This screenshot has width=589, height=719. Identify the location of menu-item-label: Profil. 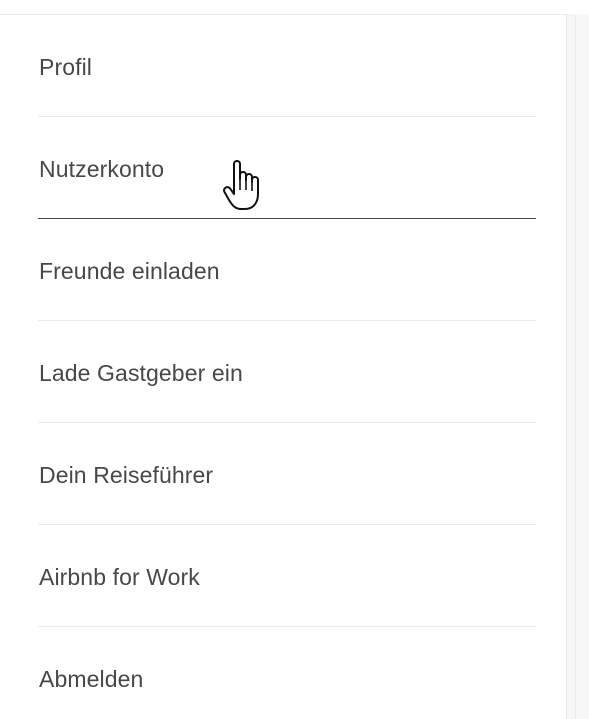
(66, 67).